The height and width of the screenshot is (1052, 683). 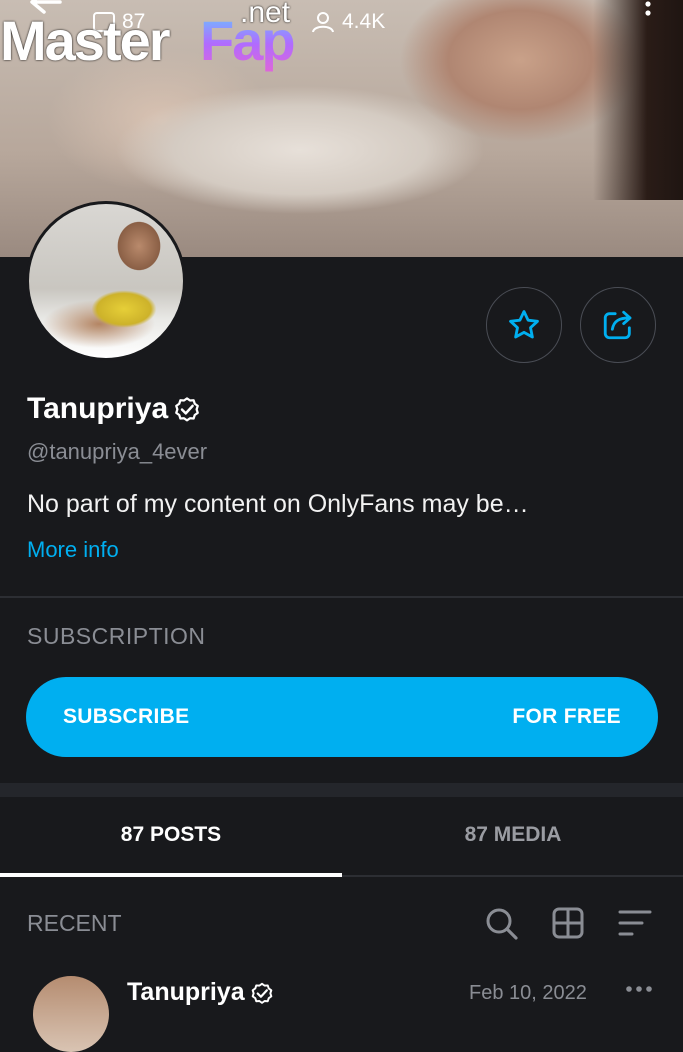 I want to click on tab-posts: 87 POSTS, so click(x=171, y=835).